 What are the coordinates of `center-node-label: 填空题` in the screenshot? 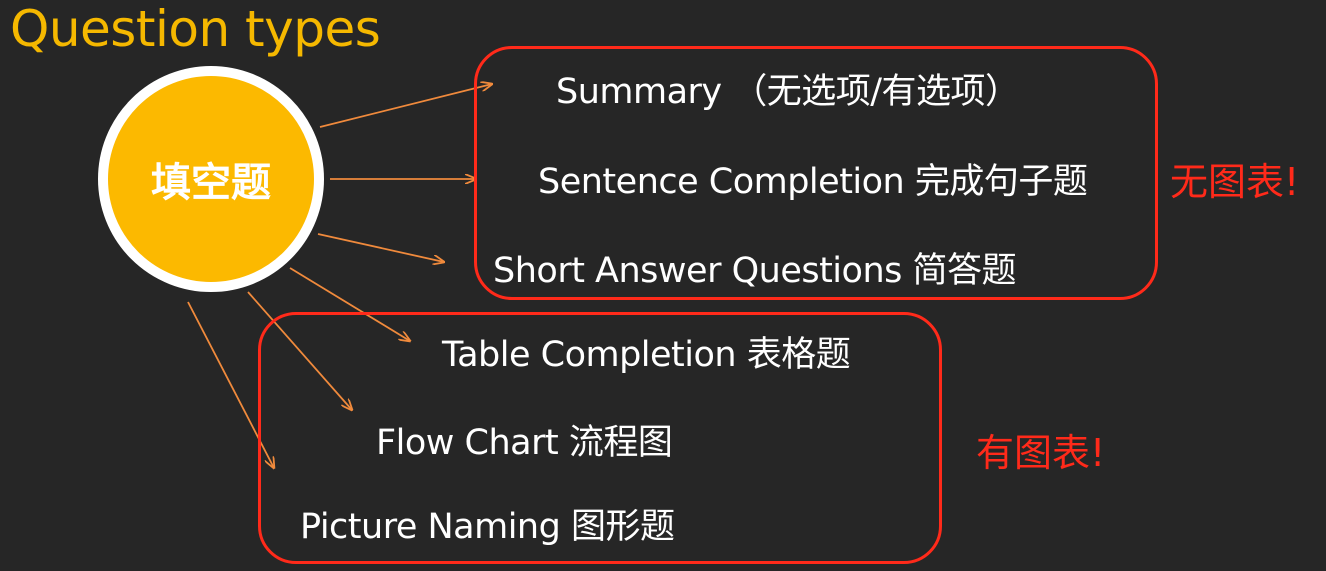 It's located at (211, 183).